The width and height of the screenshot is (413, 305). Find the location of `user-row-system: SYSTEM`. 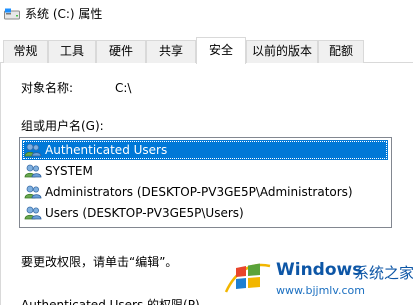

user-row-system: SYSTEM is located at coordinates (205, 171).